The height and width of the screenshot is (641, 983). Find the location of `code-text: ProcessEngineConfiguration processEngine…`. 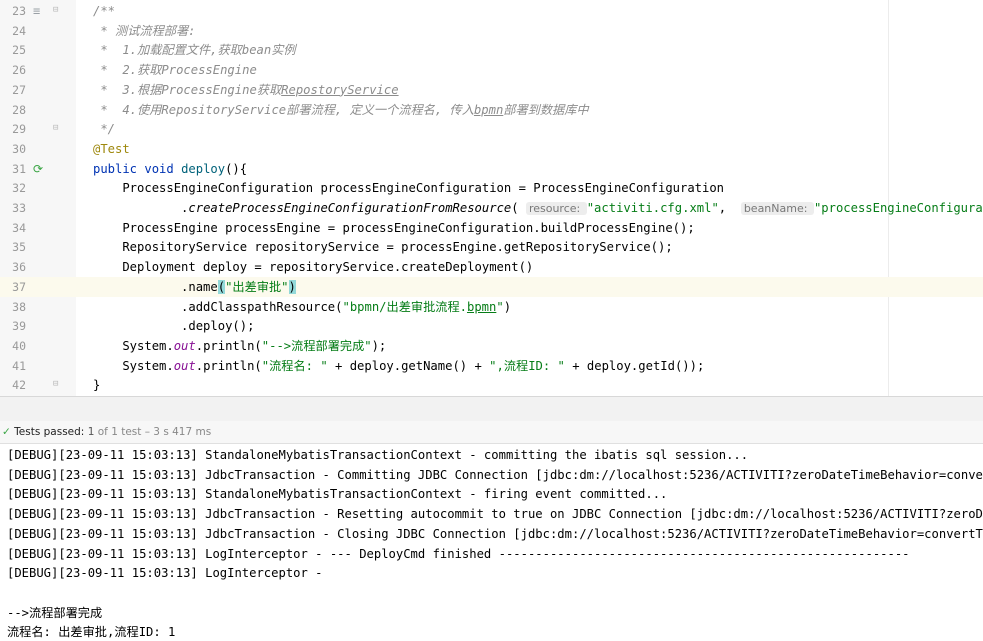

code-text: ProcessEngineConfiguration processEngine… is located at coordinates (408, 188).